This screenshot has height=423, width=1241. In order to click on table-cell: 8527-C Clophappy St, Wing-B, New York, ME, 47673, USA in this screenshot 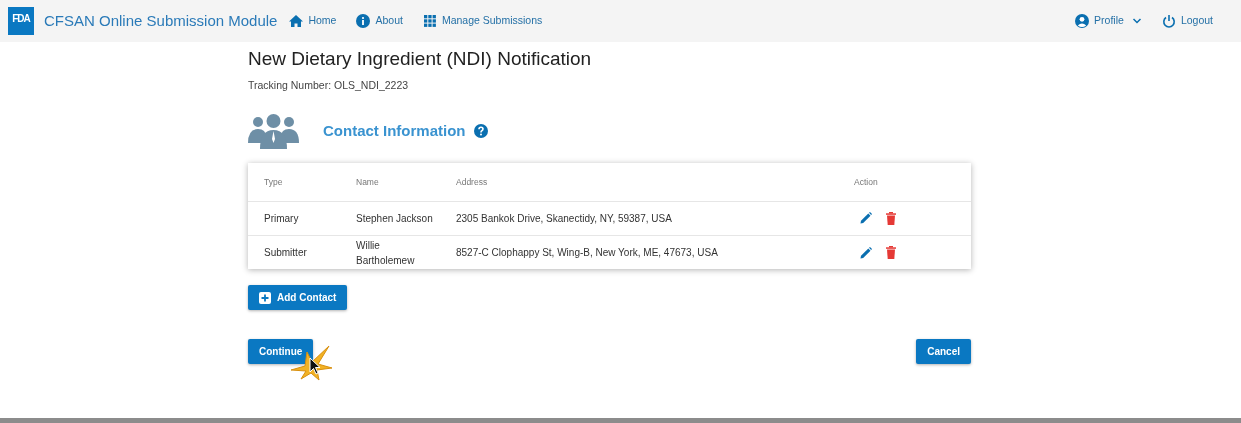, I will do `click(639, 252)`.